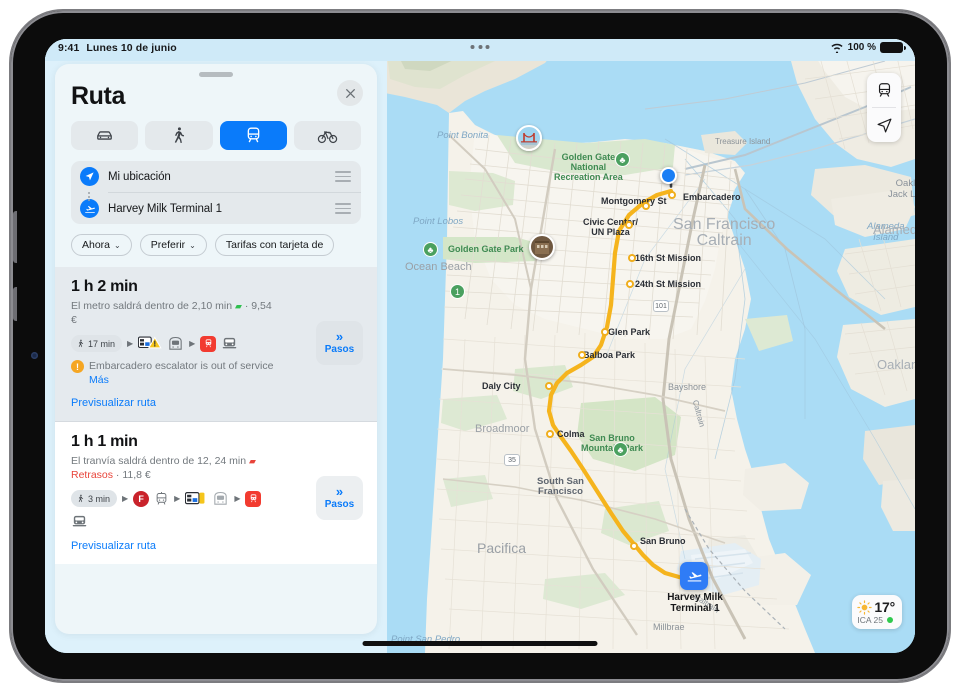 This screenshot has height=692, width=960. I want to click on mode-driving-button, so click(105, 135).